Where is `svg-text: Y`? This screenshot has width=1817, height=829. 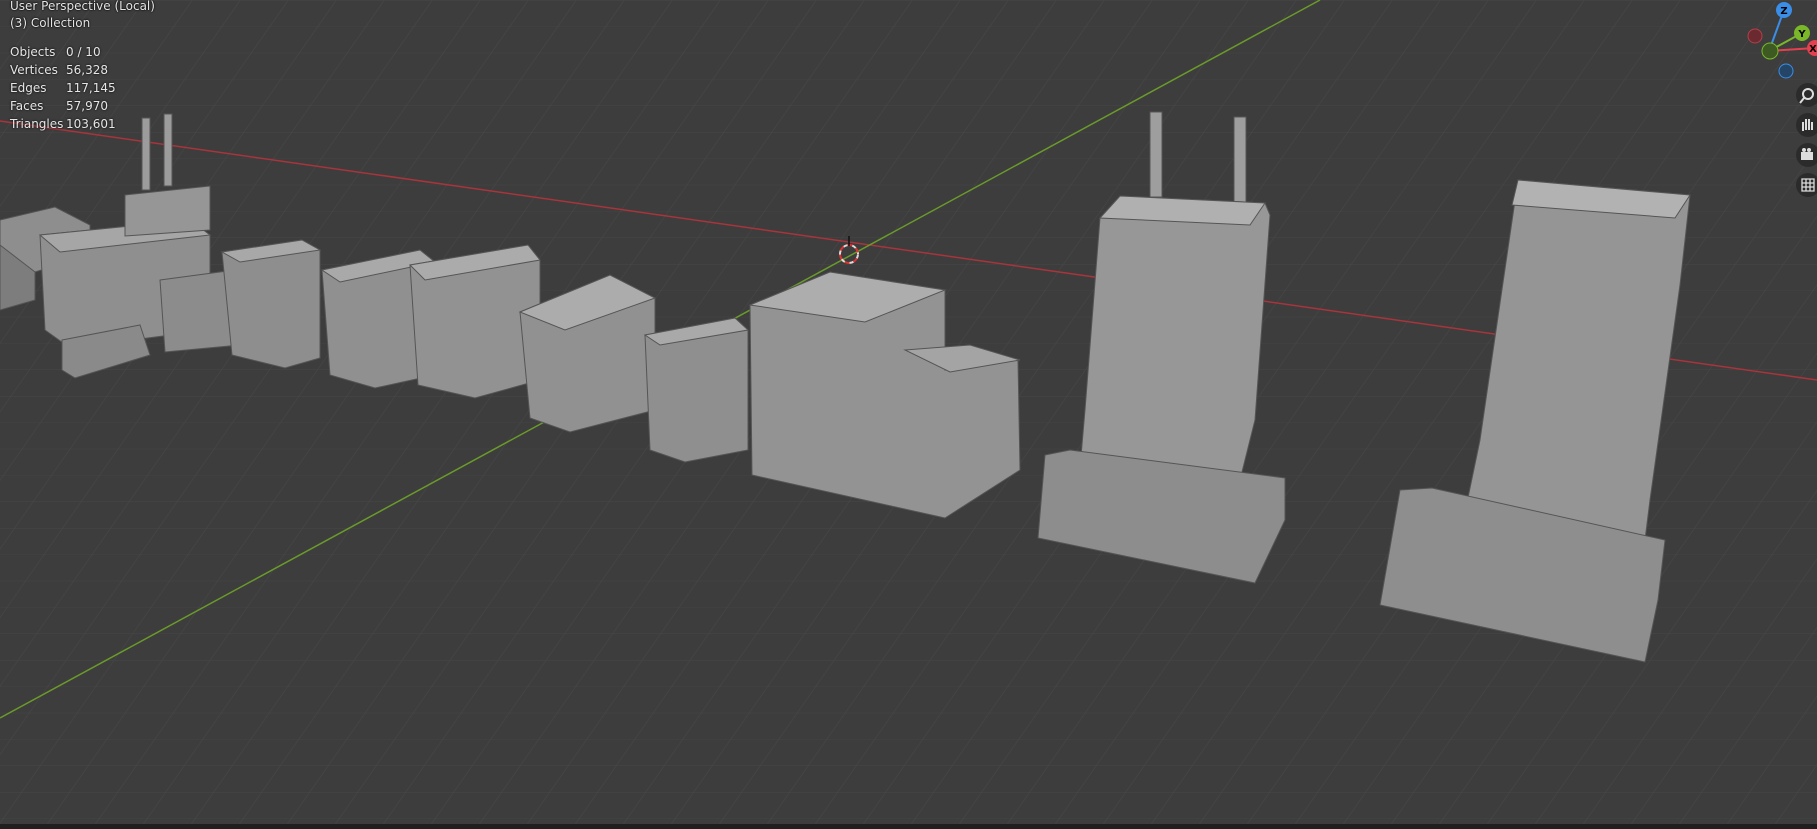
svg-text: Y is located at coordinates (1801, 34).